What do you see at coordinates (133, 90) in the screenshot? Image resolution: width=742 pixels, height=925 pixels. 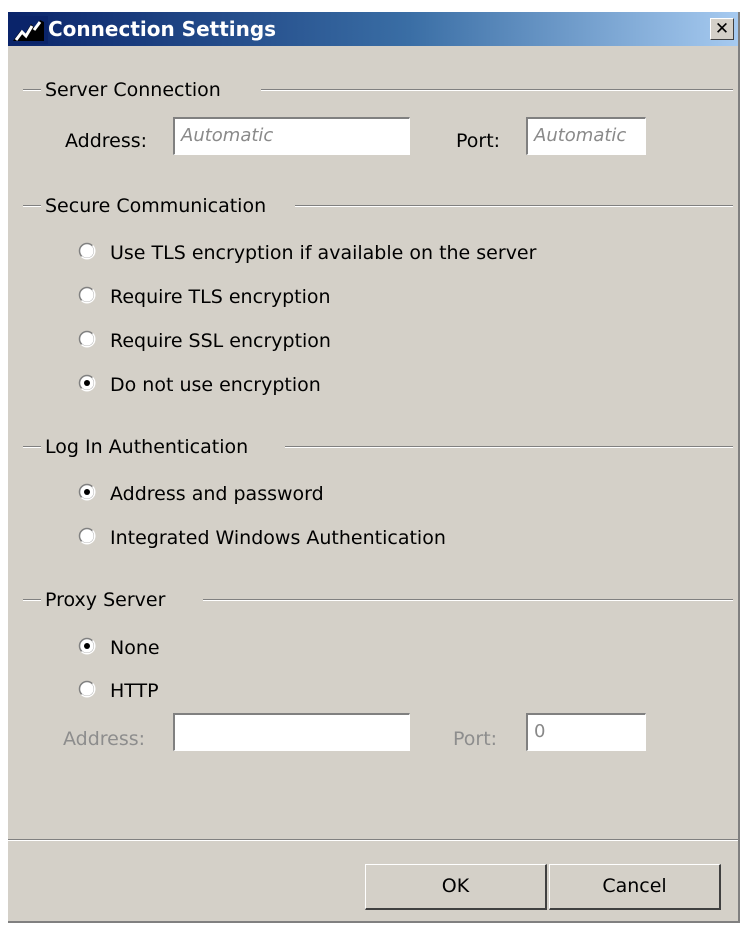 I see `group-heading-server-connection: Server Connection` at bounding box center [133, 90].